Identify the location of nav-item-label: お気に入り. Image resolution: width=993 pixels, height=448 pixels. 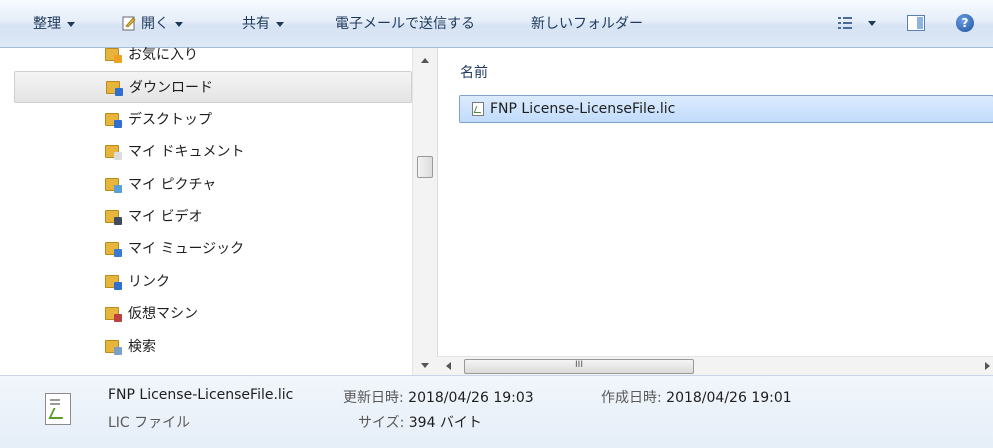
(163, 55).